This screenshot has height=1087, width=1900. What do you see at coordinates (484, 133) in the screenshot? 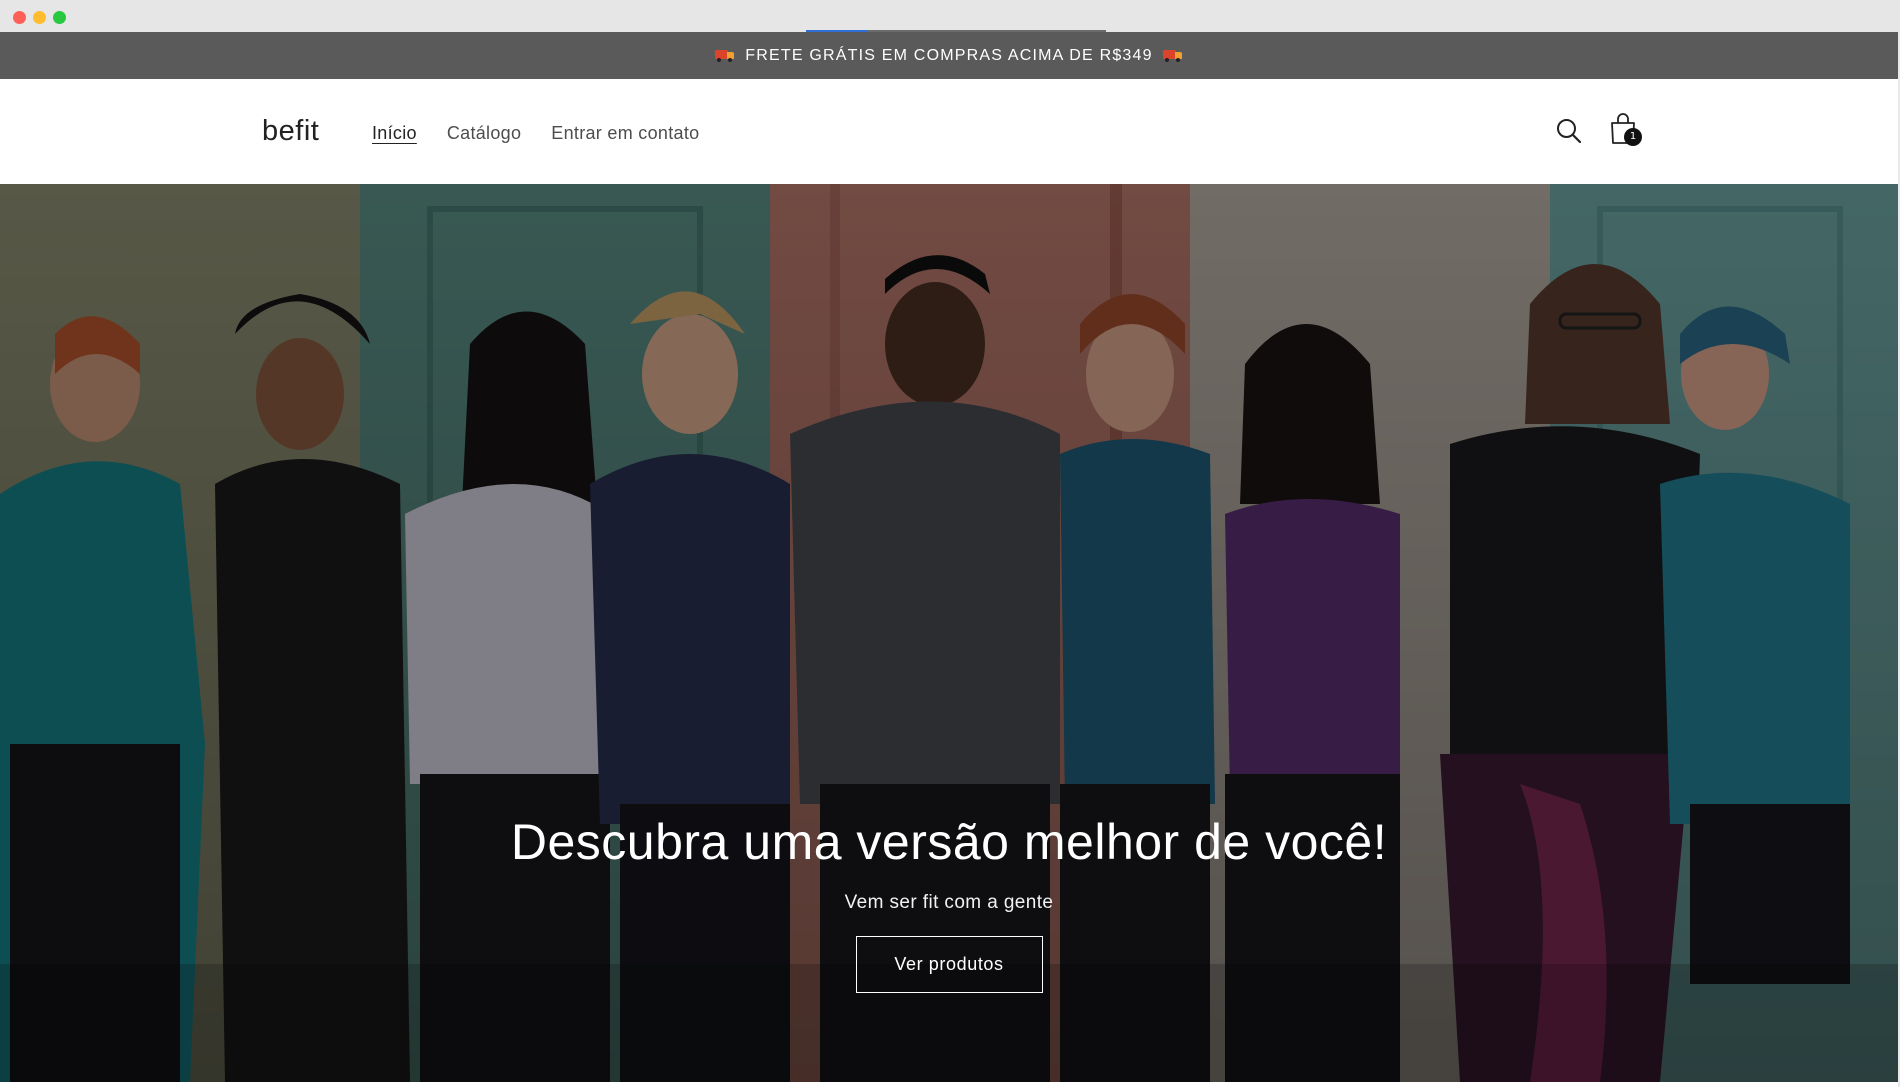
I see `nav-item-catalogo: Catálogo` at bounding box center [484, 133].